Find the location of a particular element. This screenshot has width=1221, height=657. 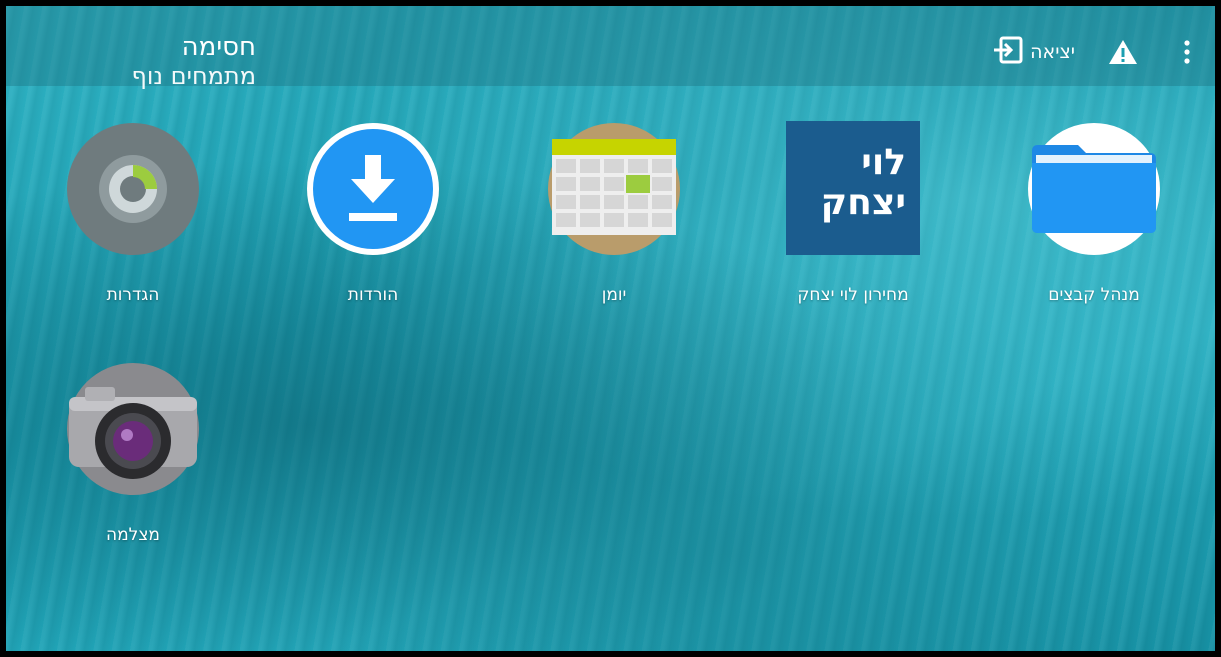

app-label: הגדרות is located at coordinates (133, 295).